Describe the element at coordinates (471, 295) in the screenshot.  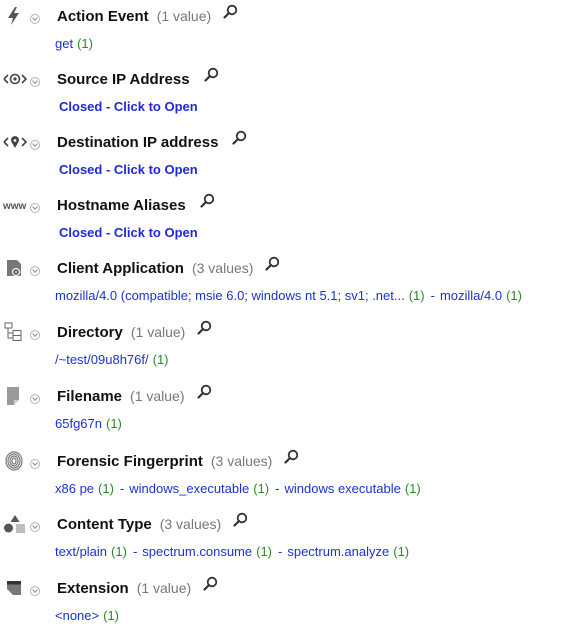
I see `meta-value-link: mozilla/4.0` at that location.